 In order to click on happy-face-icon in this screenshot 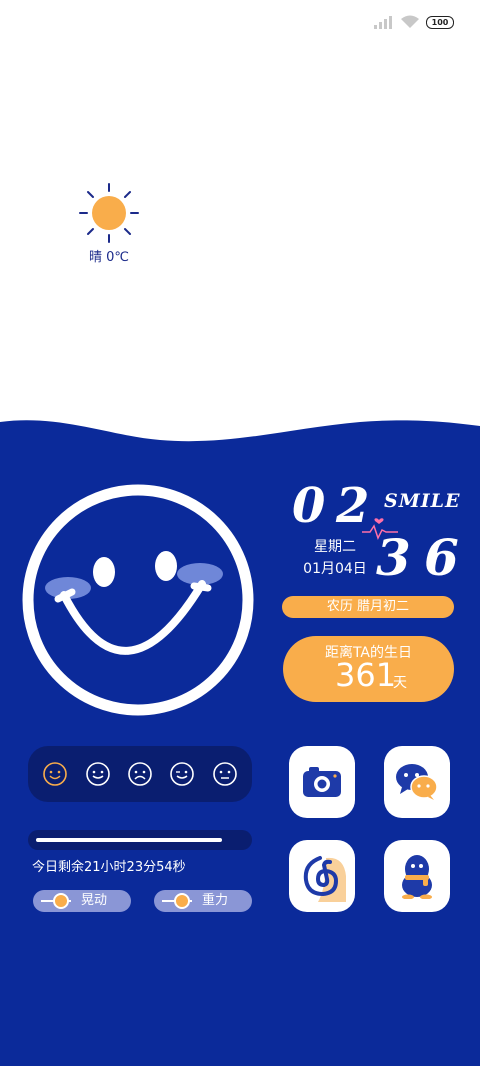, I will do `click(55, 774)`.